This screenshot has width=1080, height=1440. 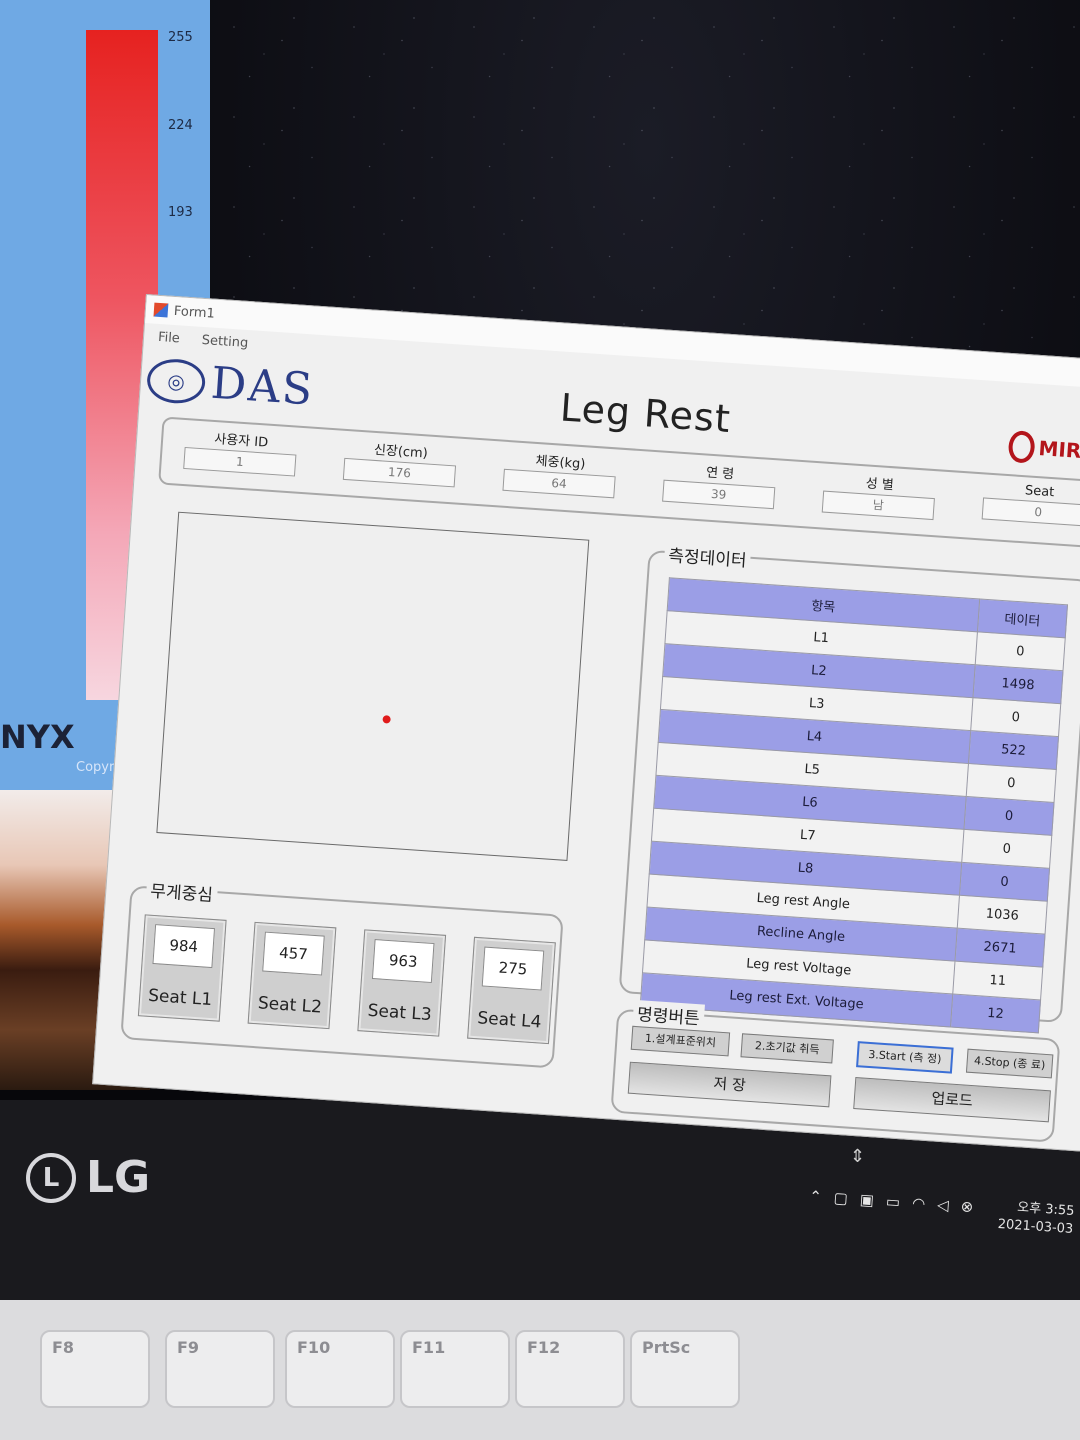 What do you see at coordinates (194, 312) in the screenshot?
I see `window-title: Form1` at bounding box center [194, 312].